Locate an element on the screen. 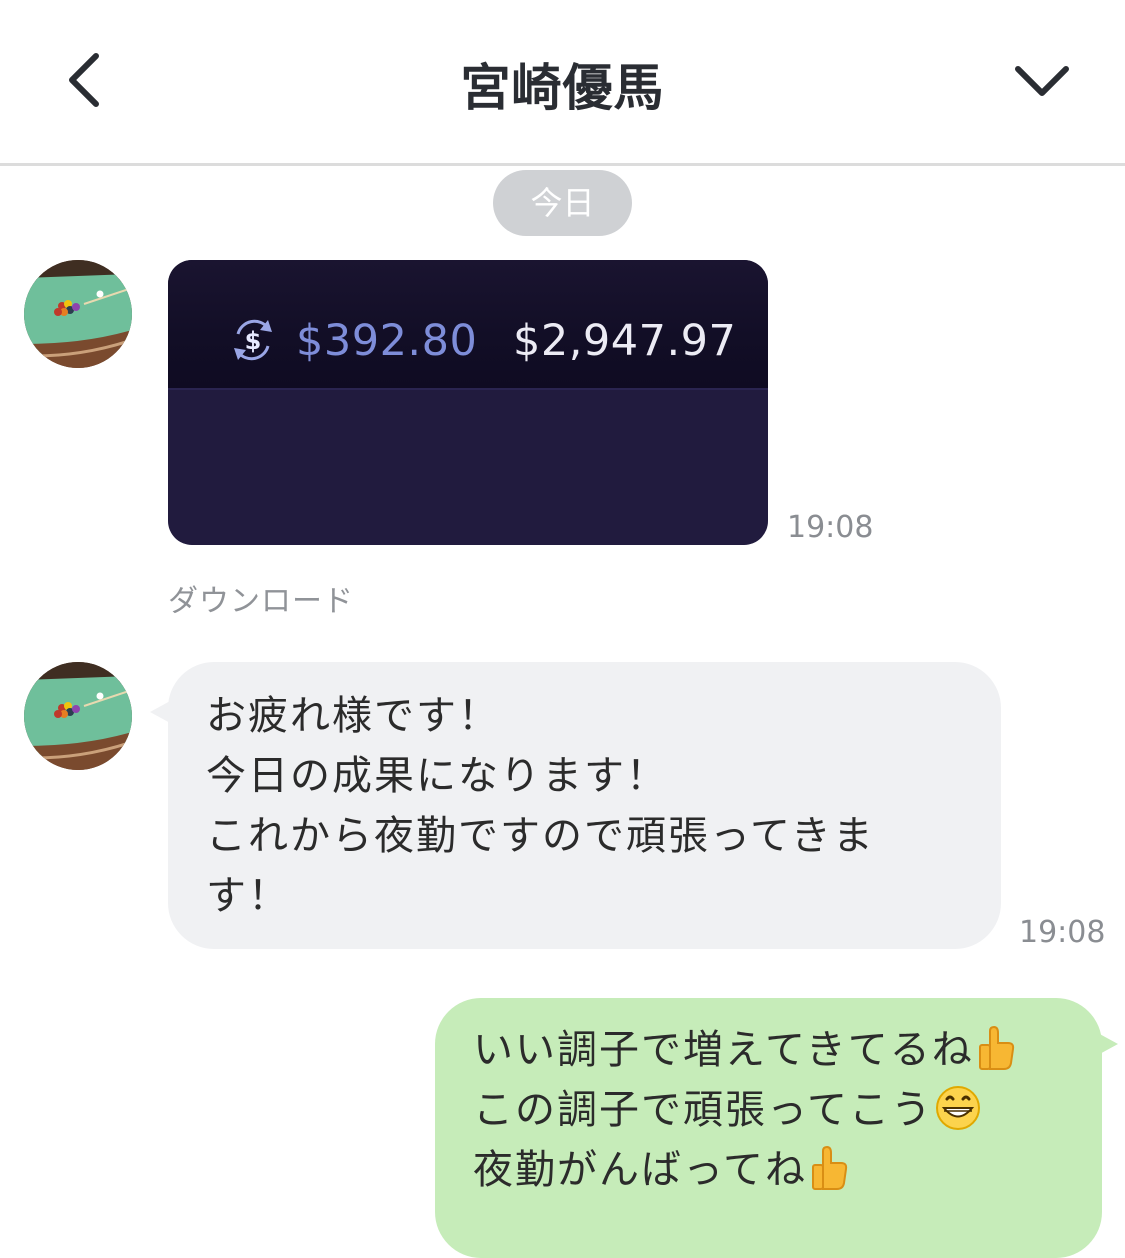  image-divider is located at coordinates (468, 389).